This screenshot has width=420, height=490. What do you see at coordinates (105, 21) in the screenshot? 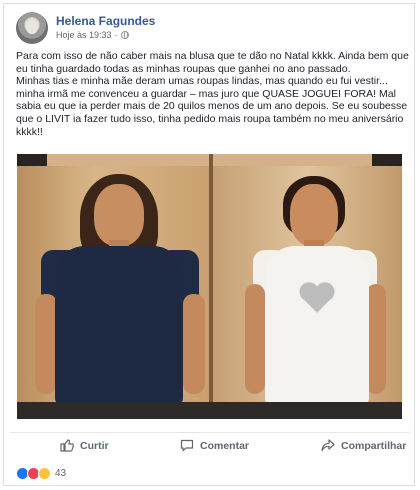
I see `author-name: Helena Fagundes` at bounding box center [105, 21].